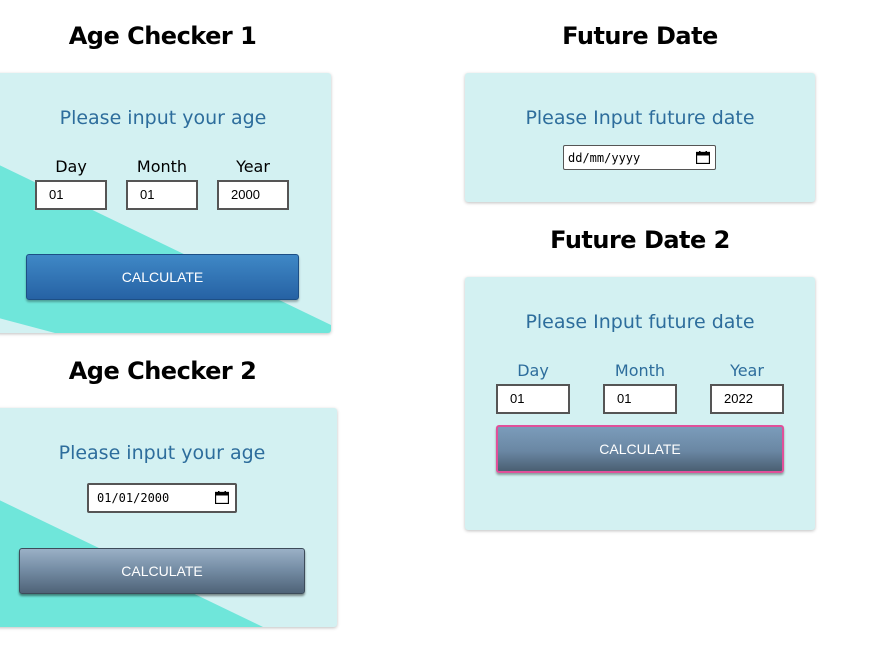 The width and height of the screenshot is (881, 654). Describe the element at coordinates (640, 118) in the screenshot. I see `future-date-prompt: Please Input future date` at that location.